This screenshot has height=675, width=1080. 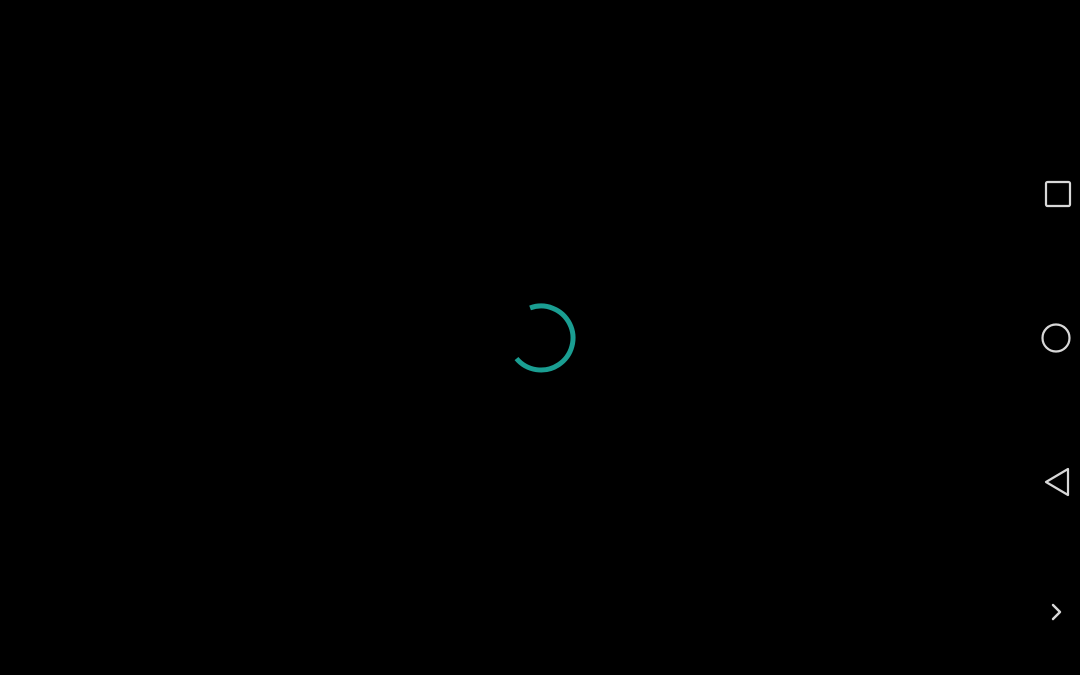 I want to click on recents-button, so click(x=1056, y=194).